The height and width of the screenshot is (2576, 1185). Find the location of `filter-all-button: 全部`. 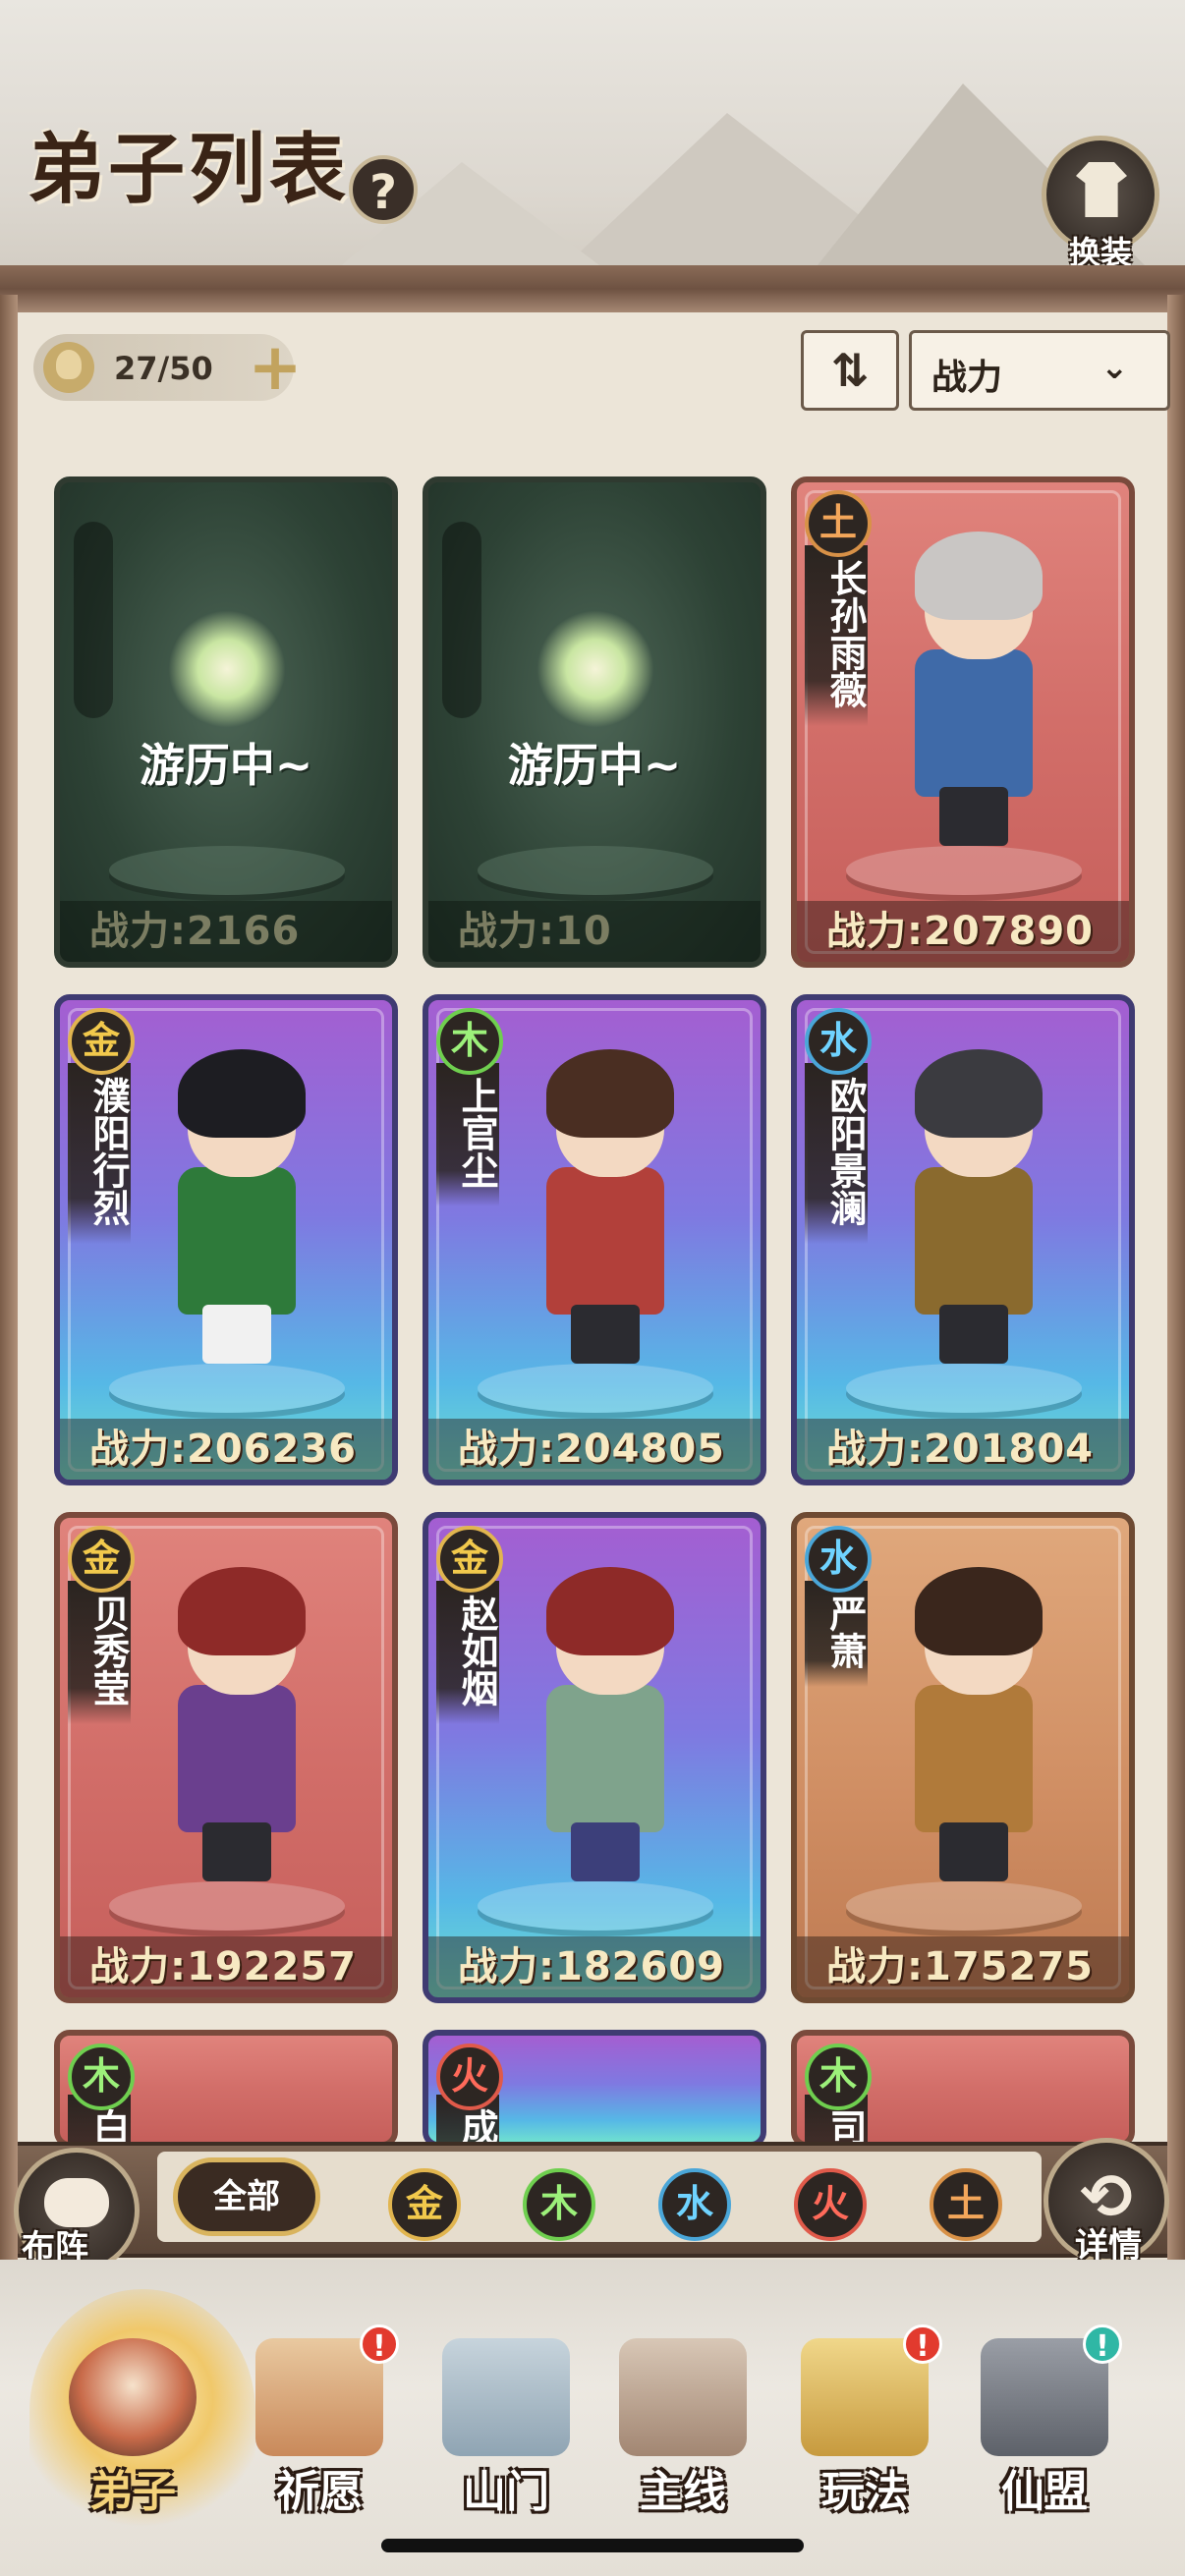

filter-all-button: 全部 is located at coordinates (247, 2196).